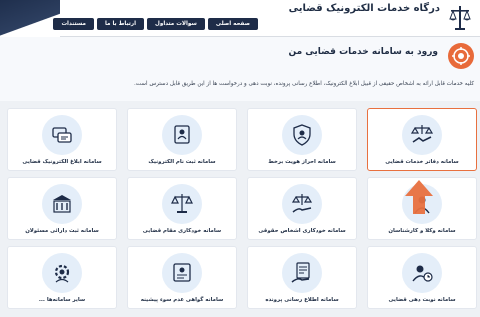 This screenshot has width=480, height=317. I want to click on service-label: سامانه ثبت نام الکترونیک, so click(182, 162).